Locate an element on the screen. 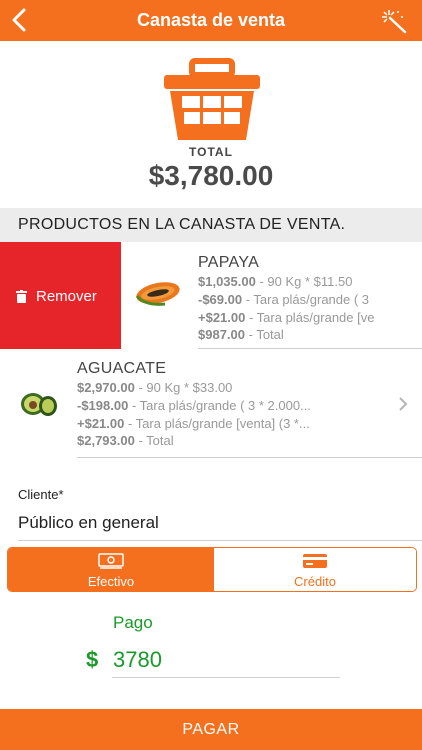 This screenshot has height=750, width=422. product-line: $987.00 - Total is located at coordinates (241, 334).